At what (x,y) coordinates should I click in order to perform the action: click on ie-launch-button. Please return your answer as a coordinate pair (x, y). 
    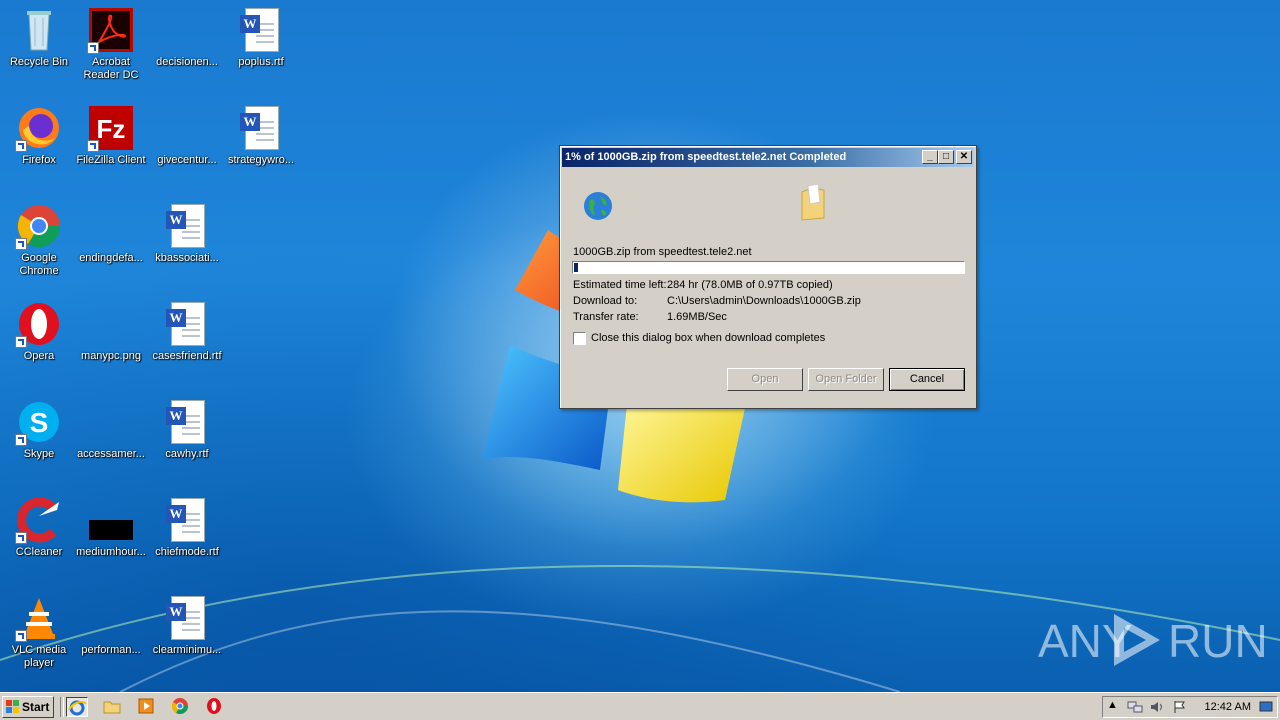
    Looking at the image, I should click on (77, 707).